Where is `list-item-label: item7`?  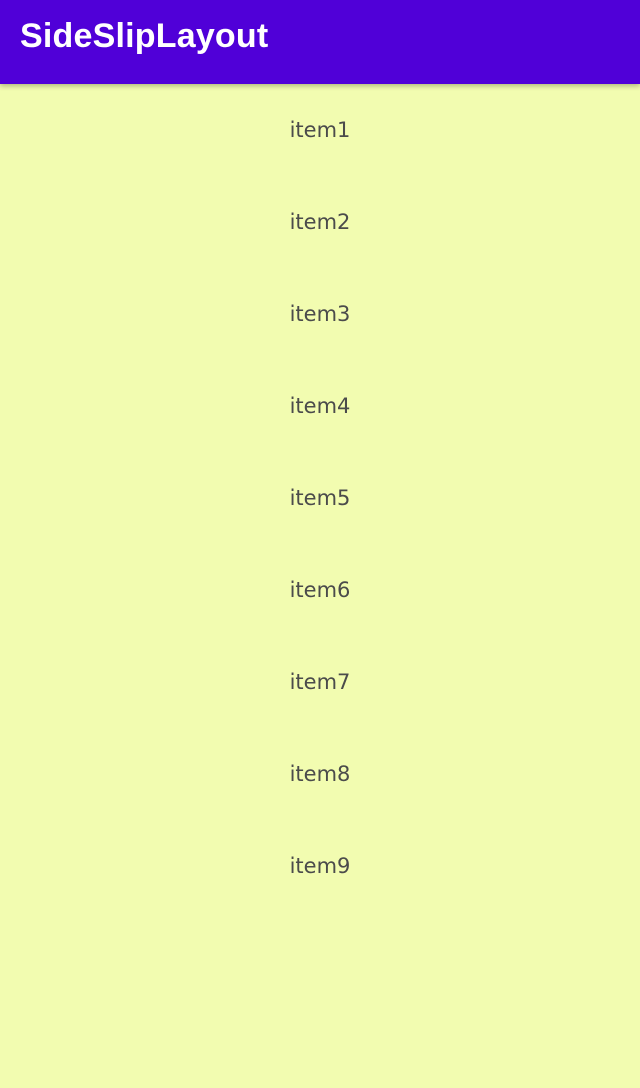 list-item-label: item7 is located at coordinates (320, 682).